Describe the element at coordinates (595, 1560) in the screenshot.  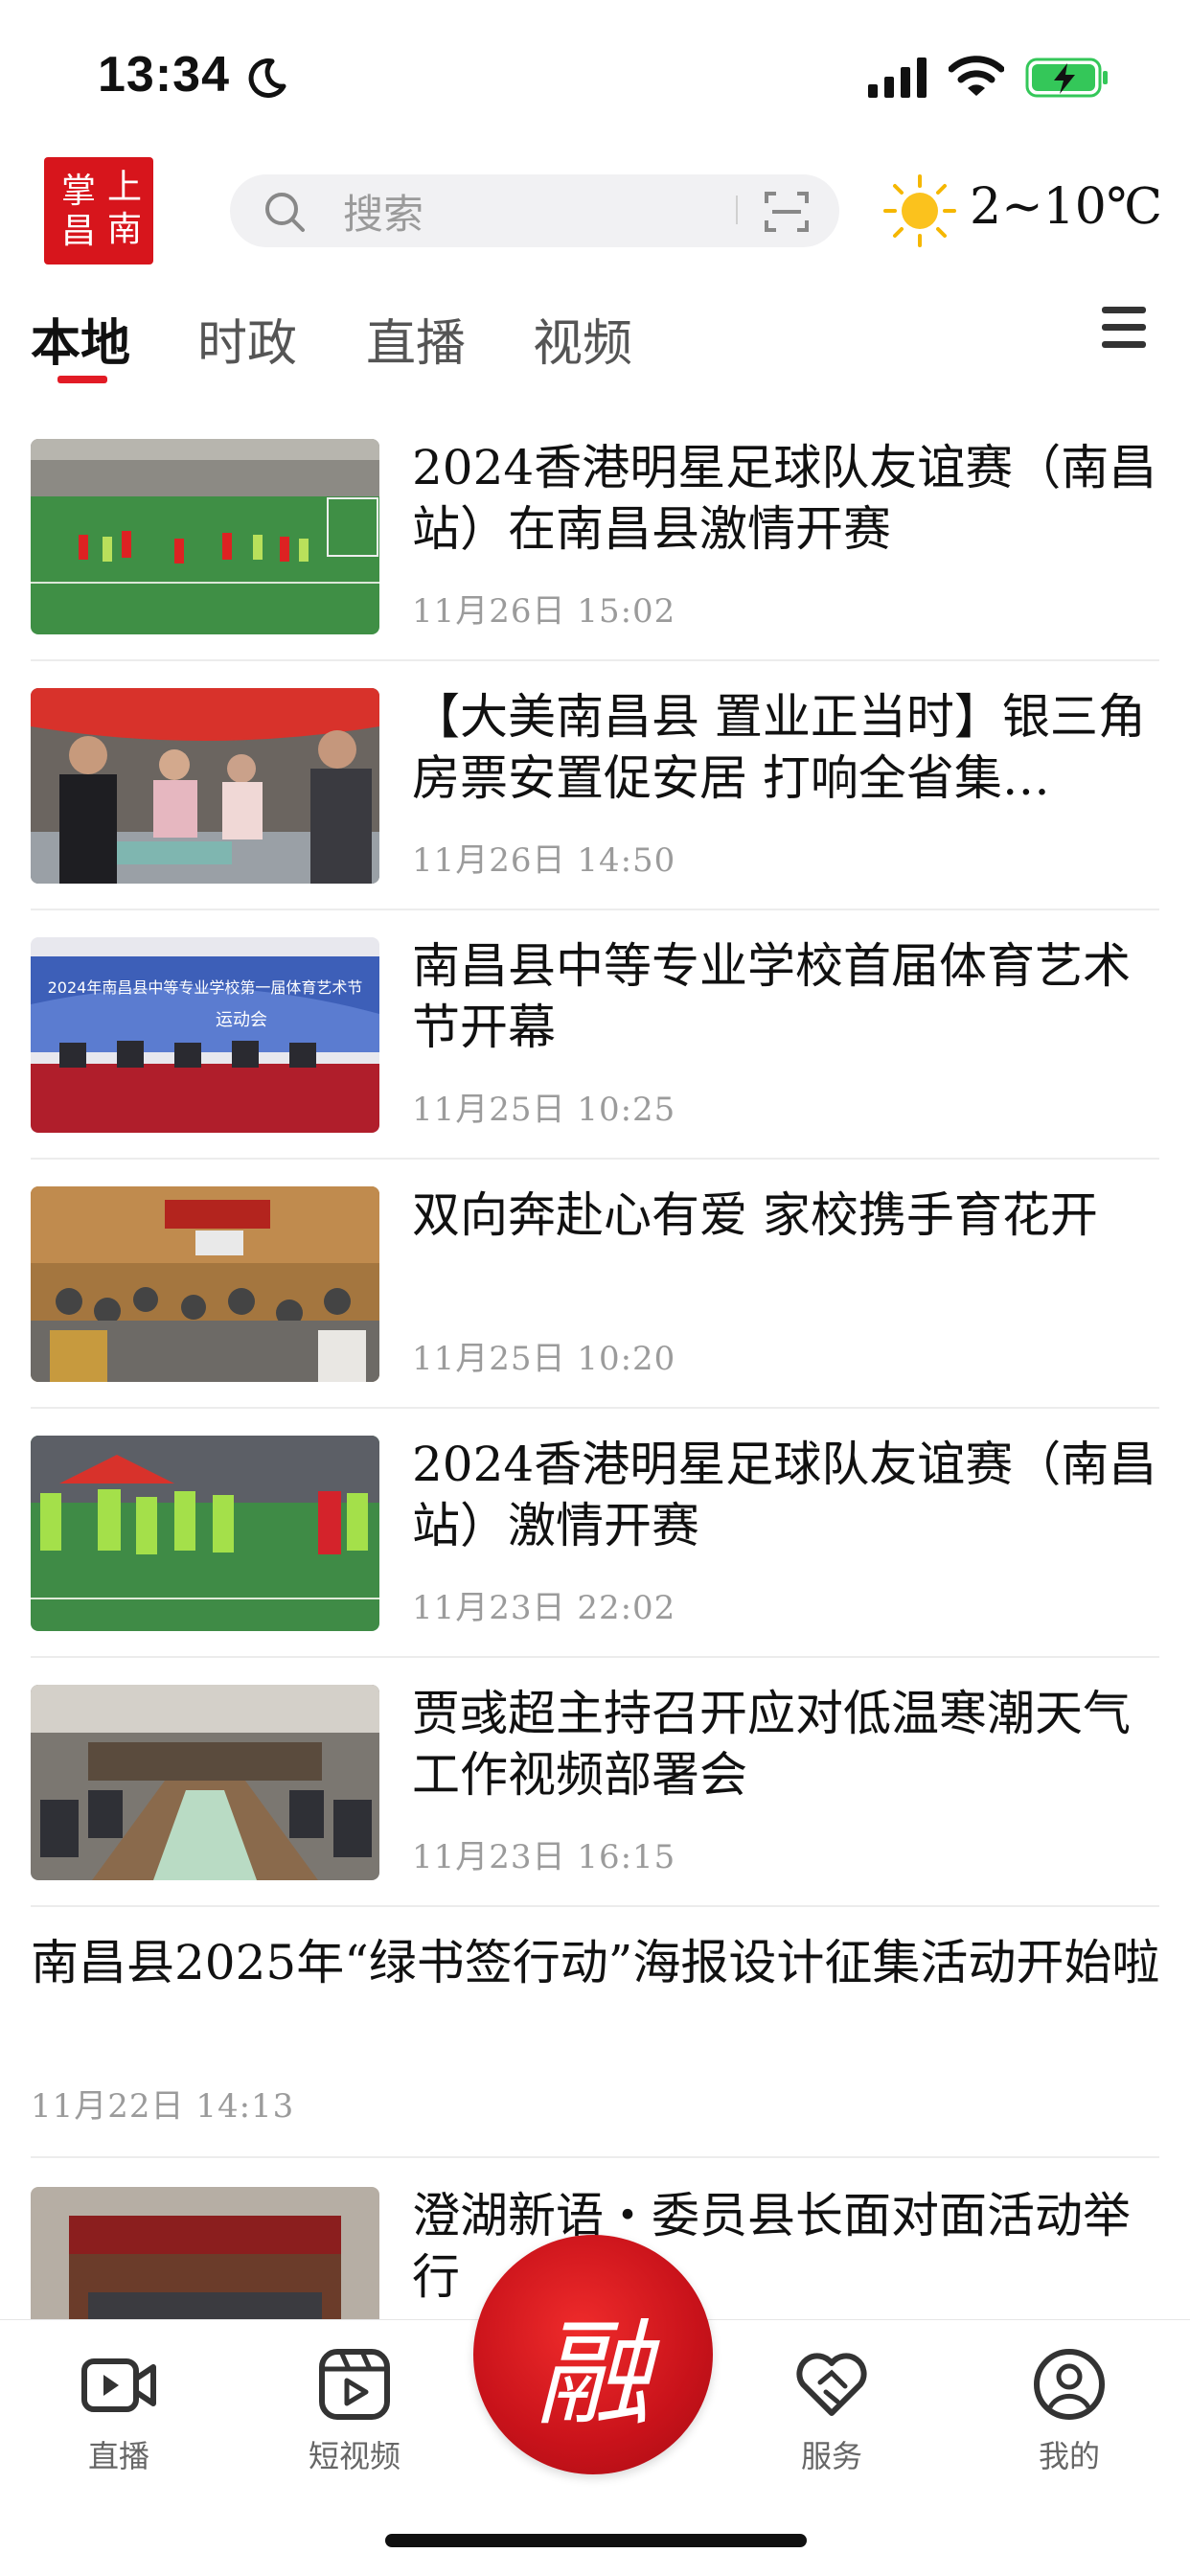
I see `news-item: 2024香港明星足球队友谊赛（南昌站）激情开赛 11月23日 22:02` at that location.